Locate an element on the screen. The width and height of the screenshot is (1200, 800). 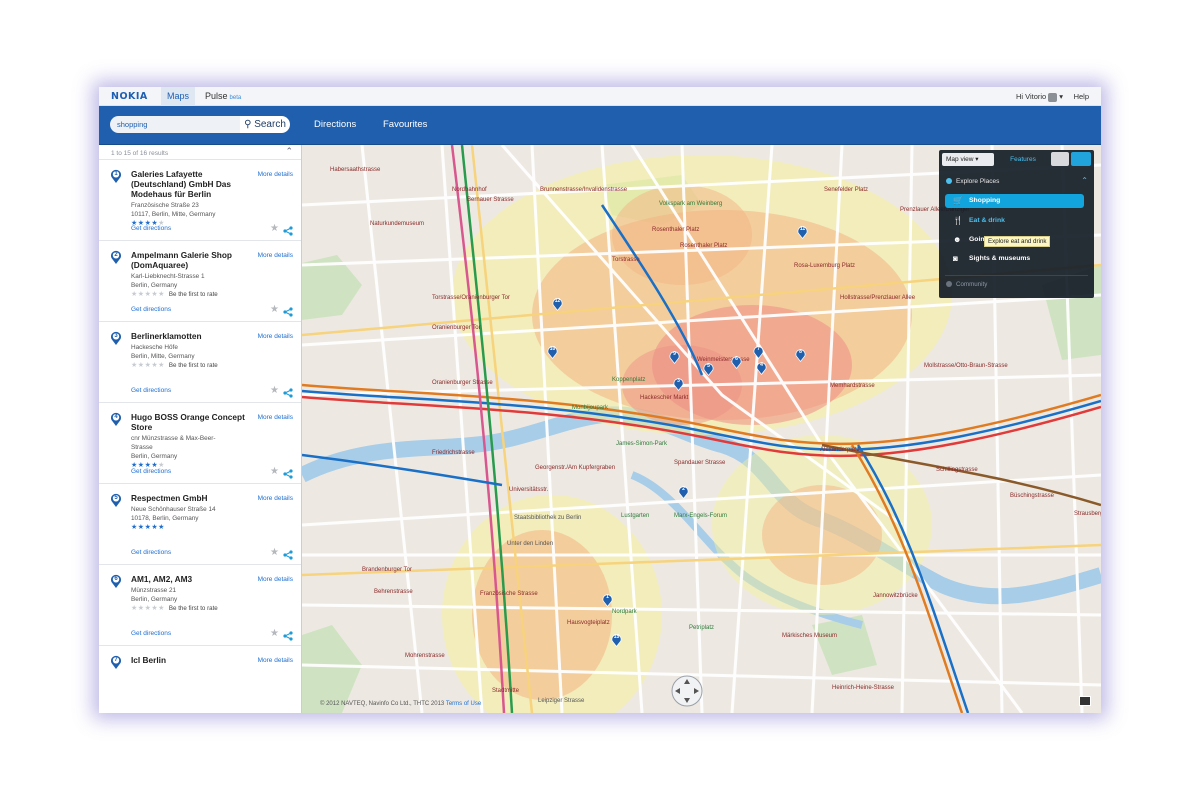
result-name: Hugo BOSS Orange Concept Store is located at coordinates (191, 422).